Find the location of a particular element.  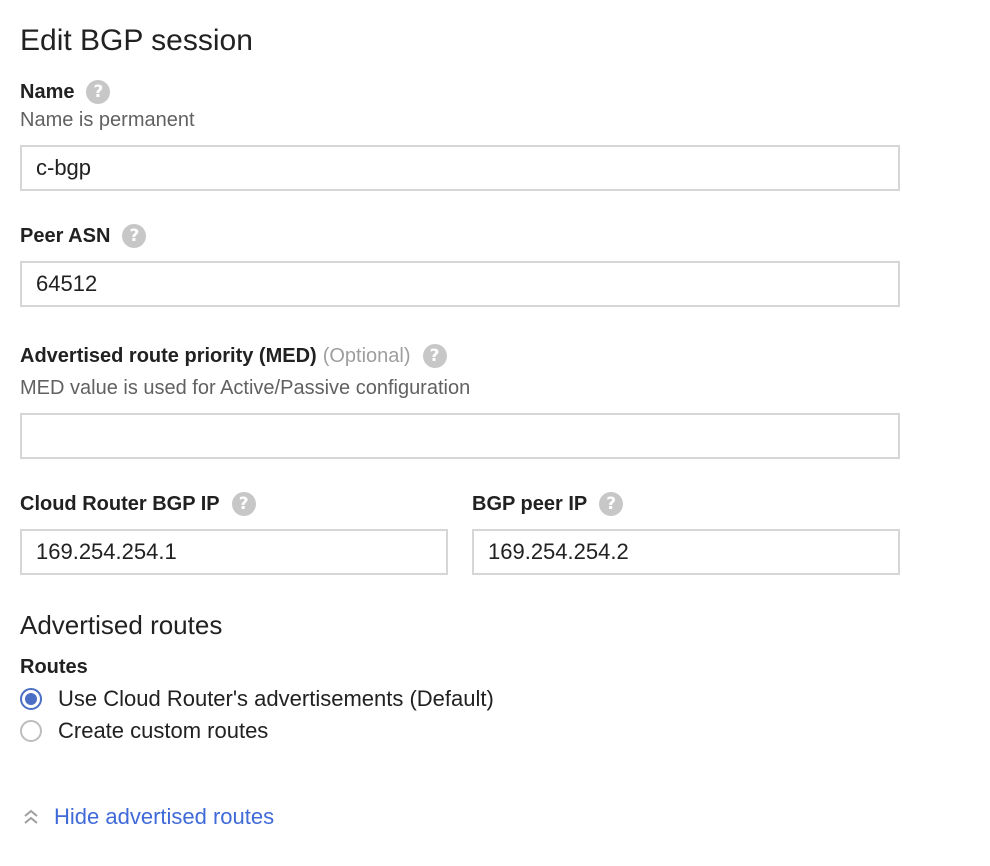

radio-button-selected is located at coordinates (31, 699).